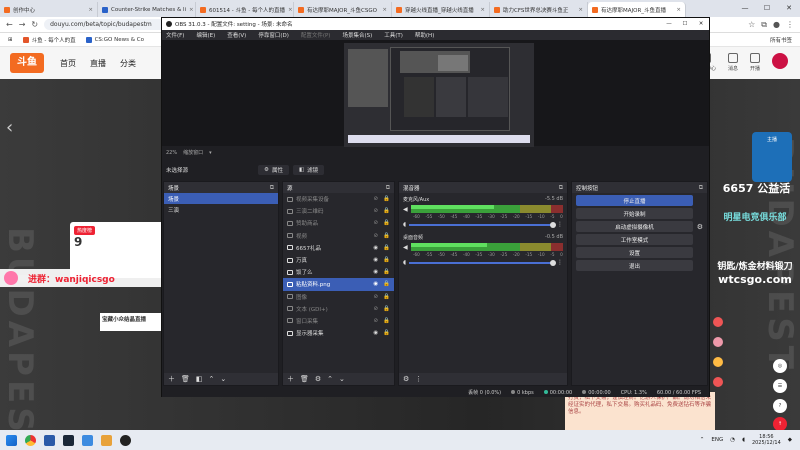 The image size is (800, 450). I want to click on browser-tab: 创作中心 ×, so click(49, 9).